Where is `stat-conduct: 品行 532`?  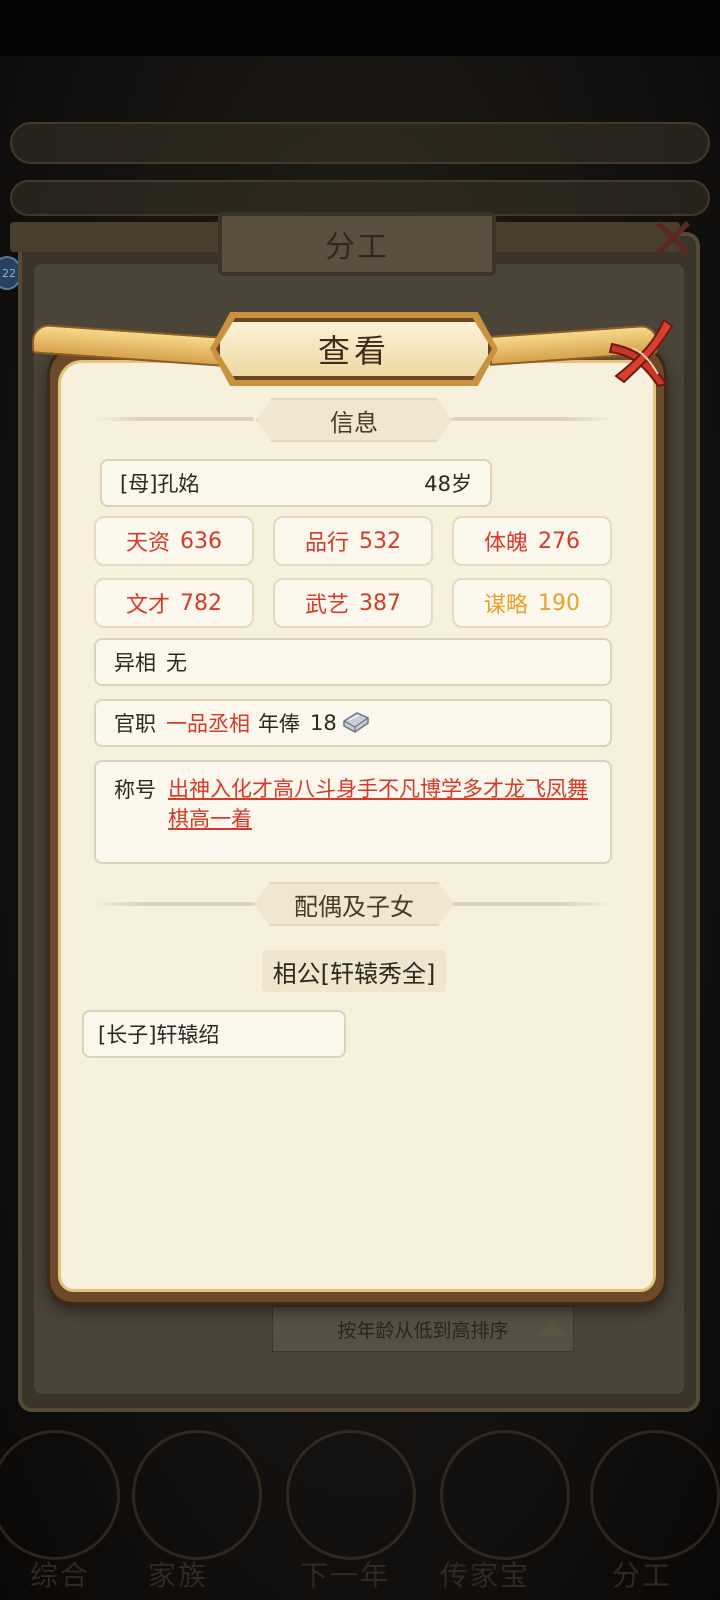
stat-conduct: 品行 532 is located at coordinates (353, 541).